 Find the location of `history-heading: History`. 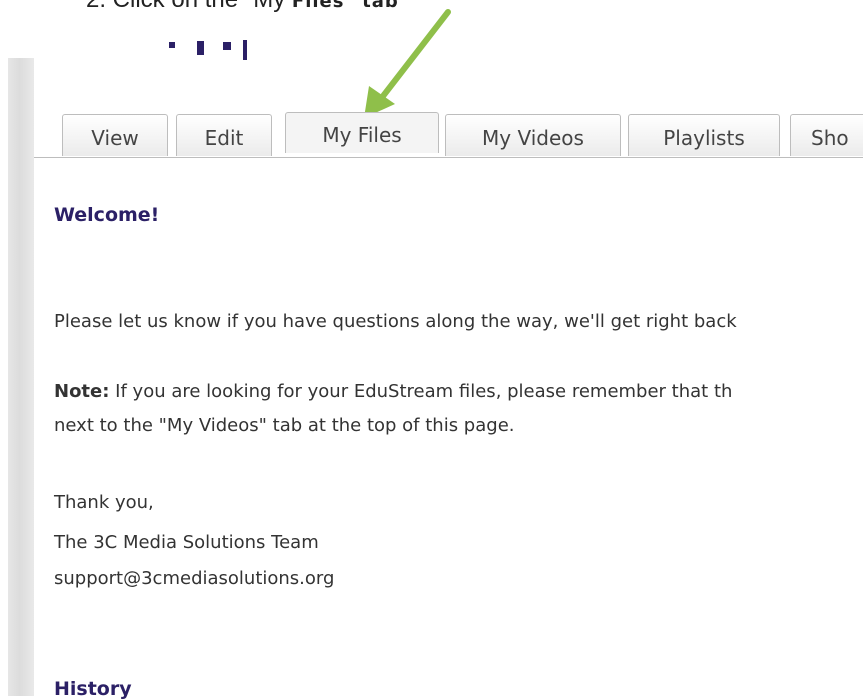

history-heading: History is located at coordinates (93, 689).